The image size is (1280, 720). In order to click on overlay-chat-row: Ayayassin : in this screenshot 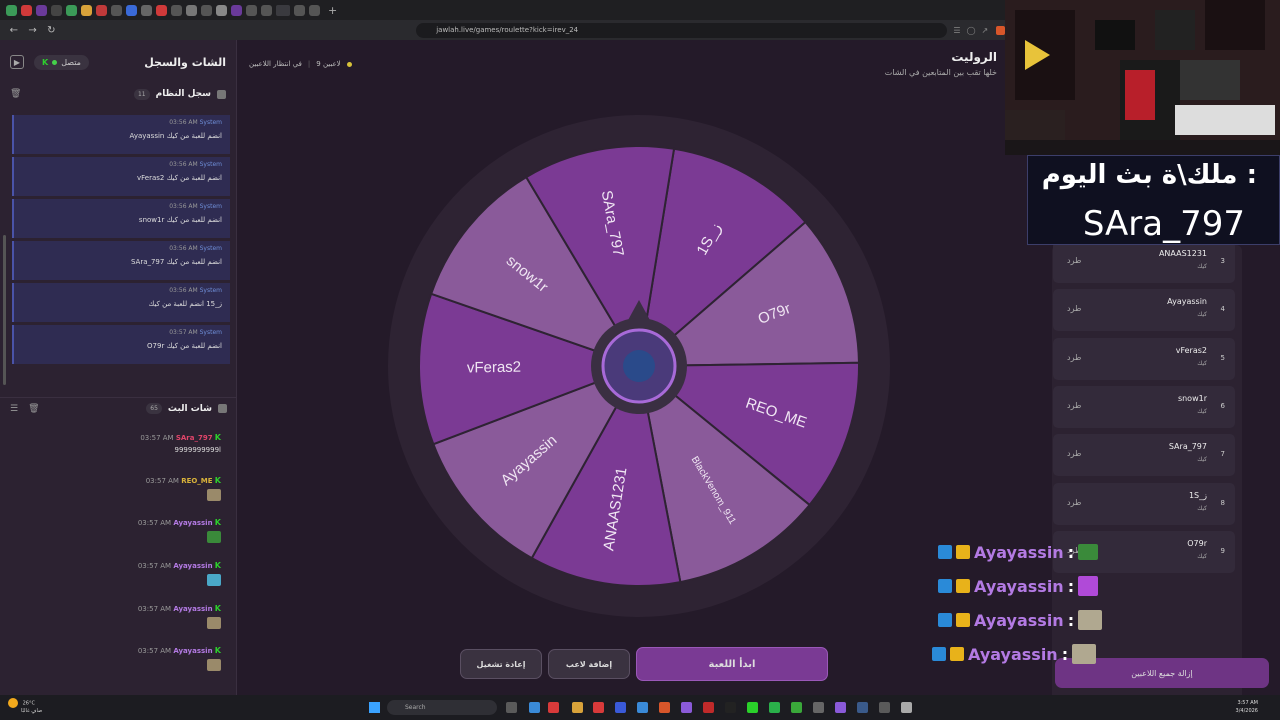, I will do `click(1018, 552)`.